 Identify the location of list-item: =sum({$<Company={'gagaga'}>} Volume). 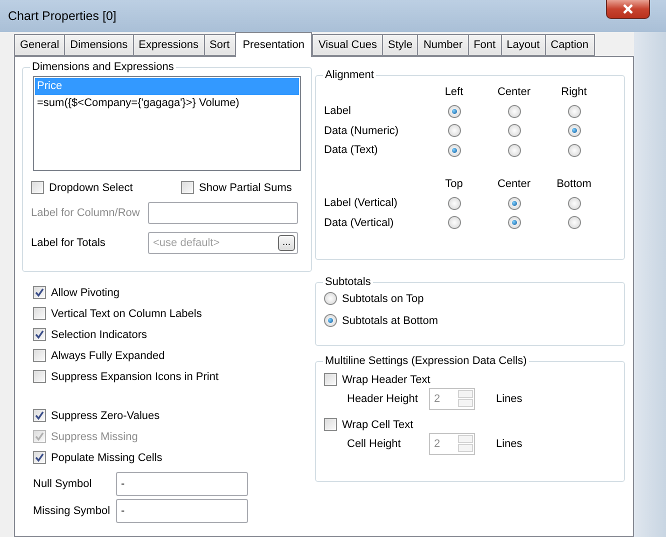
(167, 103).